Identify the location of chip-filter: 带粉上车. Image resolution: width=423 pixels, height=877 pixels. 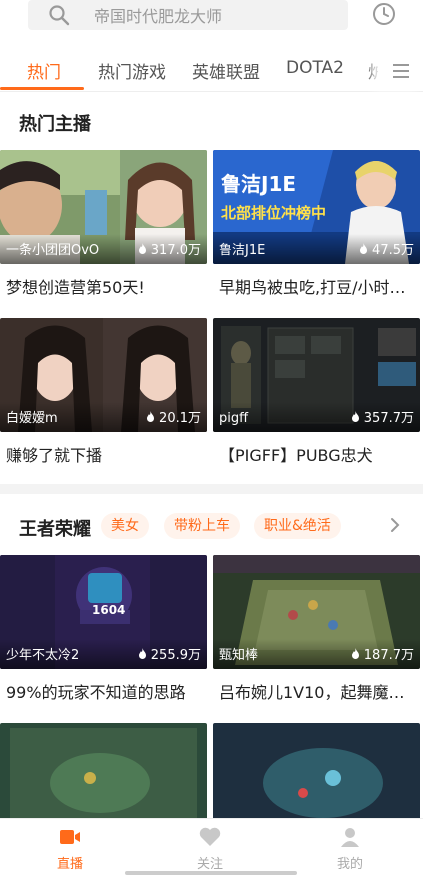
(202, 526).